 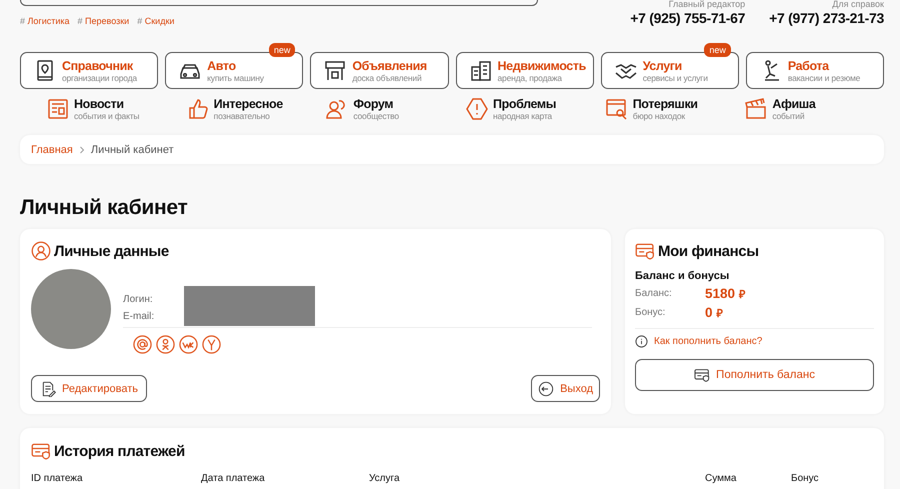 I want to click on nav-link: Интересное познавательно, so click(x=256, y=109).